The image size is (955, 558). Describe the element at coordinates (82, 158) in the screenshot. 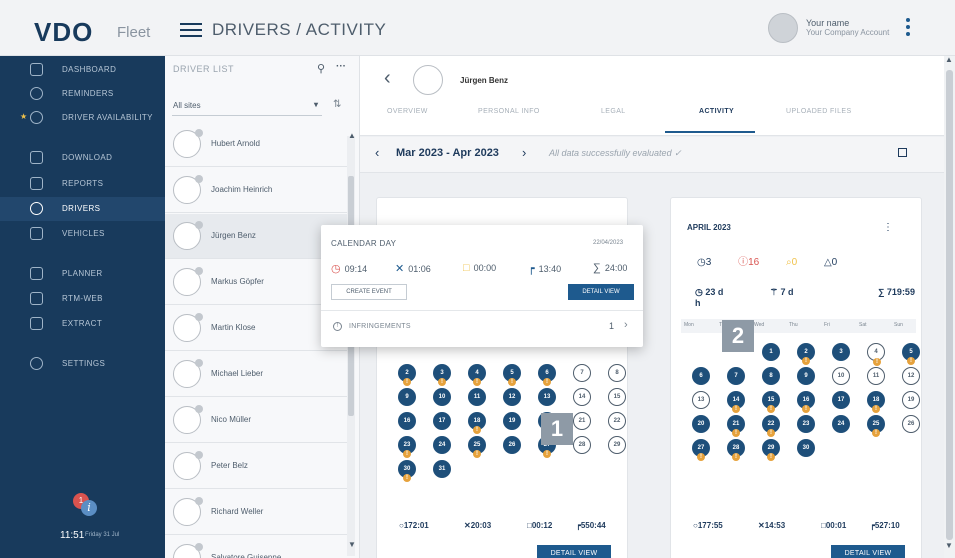

I see `sidebar-item-download: DOWNLOAD` at that location.